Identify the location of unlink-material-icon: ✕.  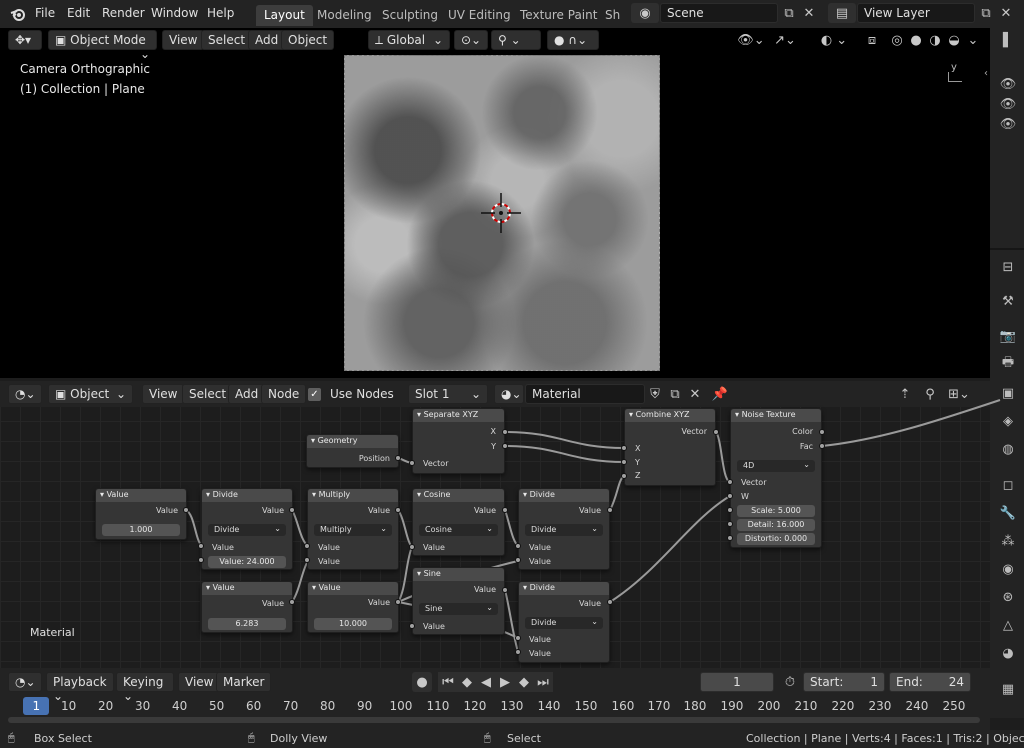
(695, 394).